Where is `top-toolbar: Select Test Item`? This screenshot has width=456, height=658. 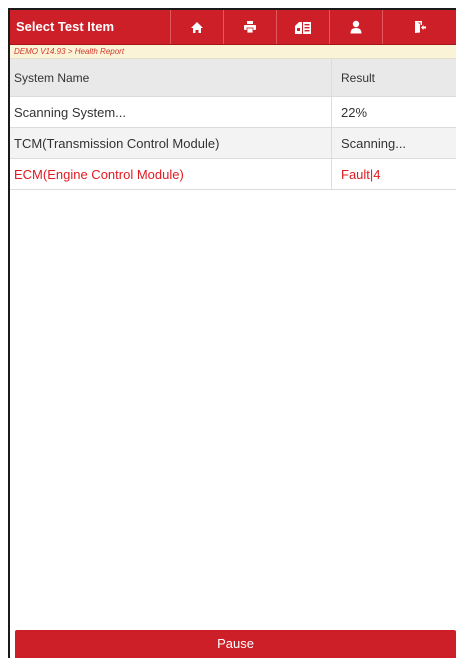
top-toolbar: Select Test Item is located at coordinates (233, 27).